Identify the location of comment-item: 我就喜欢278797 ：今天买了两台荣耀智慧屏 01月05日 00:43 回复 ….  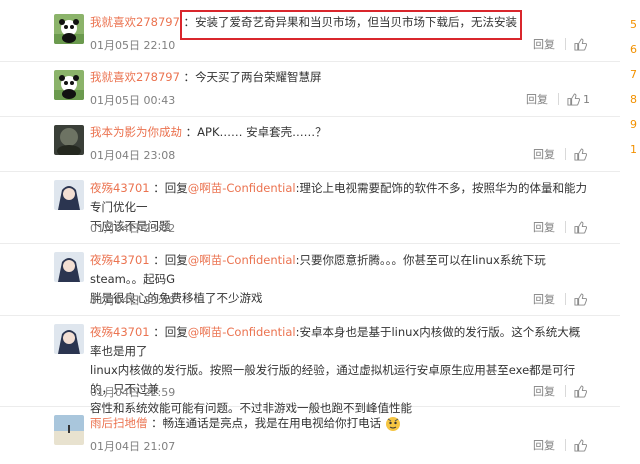
(310, 89).